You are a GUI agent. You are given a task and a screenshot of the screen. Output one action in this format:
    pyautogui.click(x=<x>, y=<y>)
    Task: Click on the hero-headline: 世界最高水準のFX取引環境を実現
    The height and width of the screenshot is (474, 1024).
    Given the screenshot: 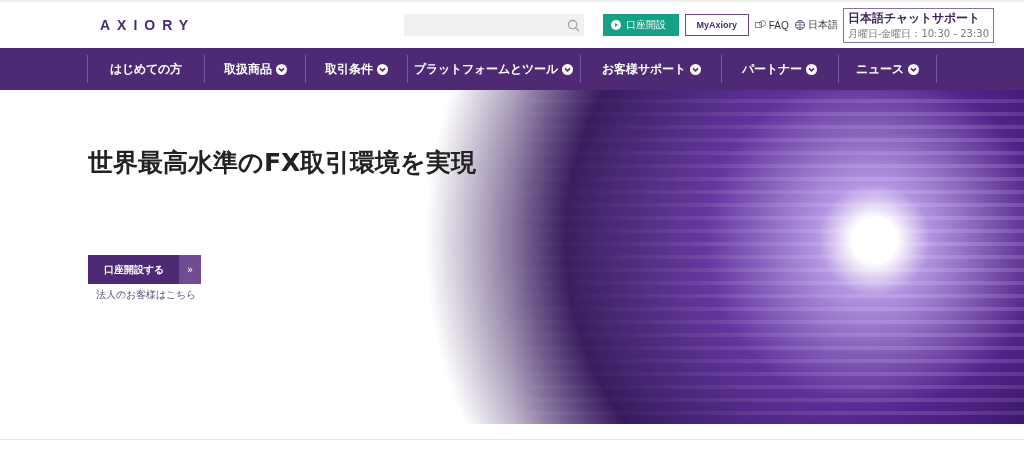 What is the action you would take?
    pyautogui.click(x=282, y=163)
    